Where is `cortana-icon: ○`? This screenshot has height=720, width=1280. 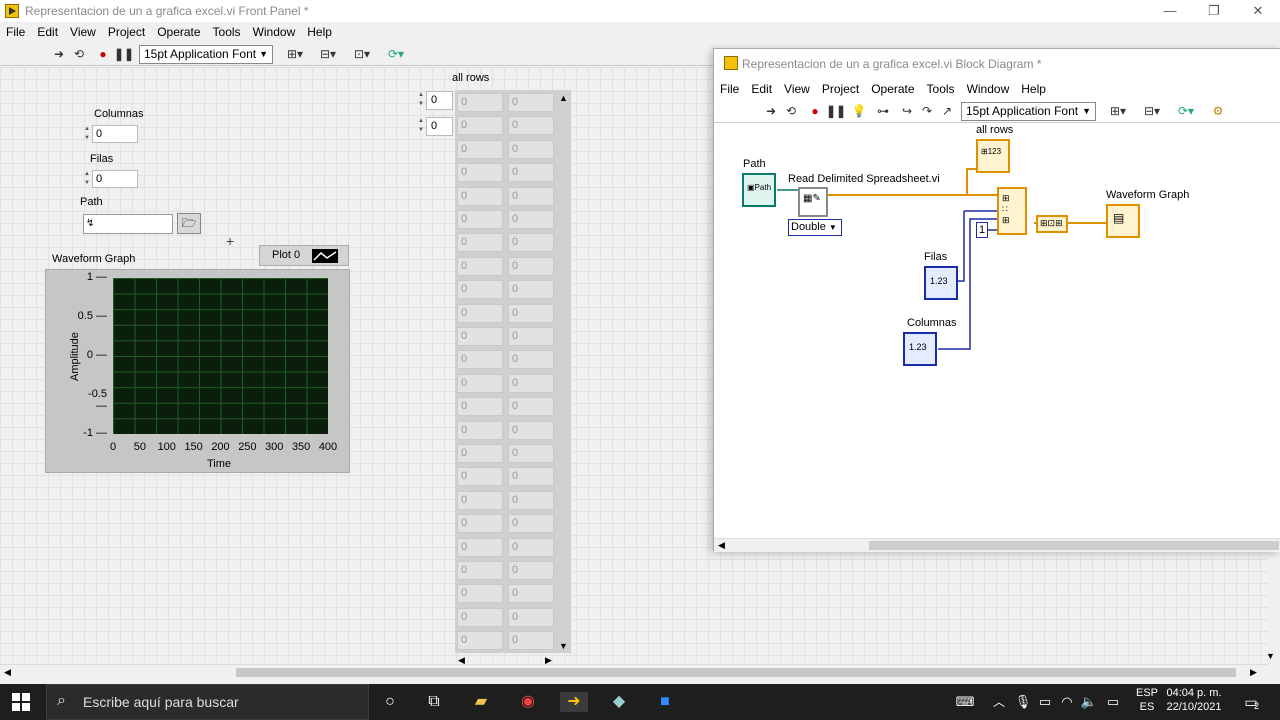 cortana-icon: ○ is located at coordinates (390, 702).